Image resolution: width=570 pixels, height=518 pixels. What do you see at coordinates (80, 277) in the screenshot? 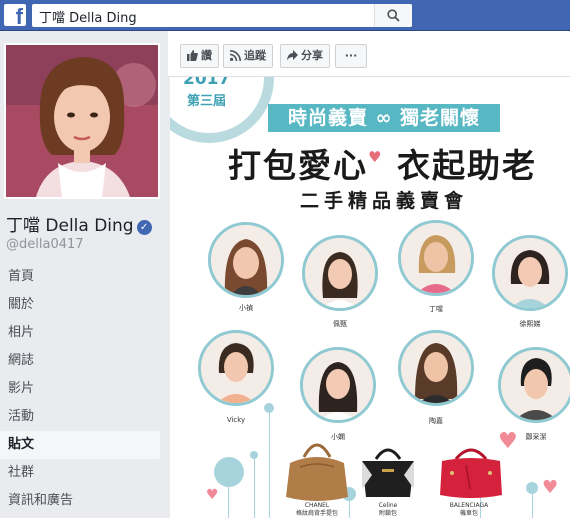
I see `nav-item-home: 首頁` at bounding box center [80, 277].